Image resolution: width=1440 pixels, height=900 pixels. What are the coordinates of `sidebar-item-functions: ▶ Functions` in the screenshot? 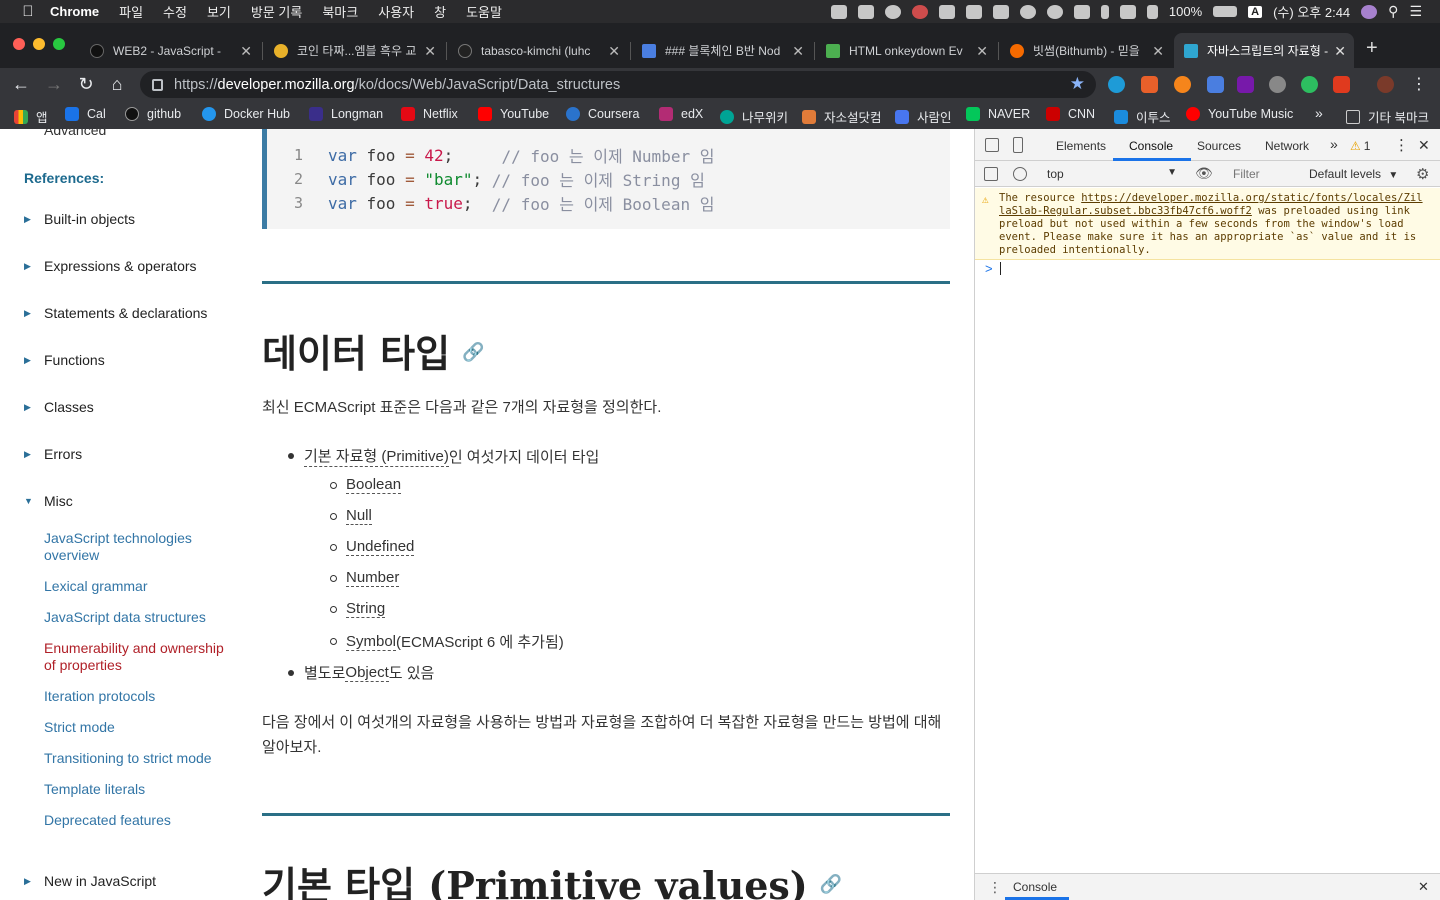 It's located at (64, 360).